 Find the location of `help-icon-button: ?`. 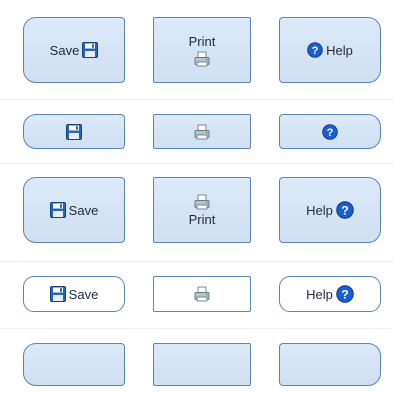

help-icon-button: ? is located at coordinates (330, 131).